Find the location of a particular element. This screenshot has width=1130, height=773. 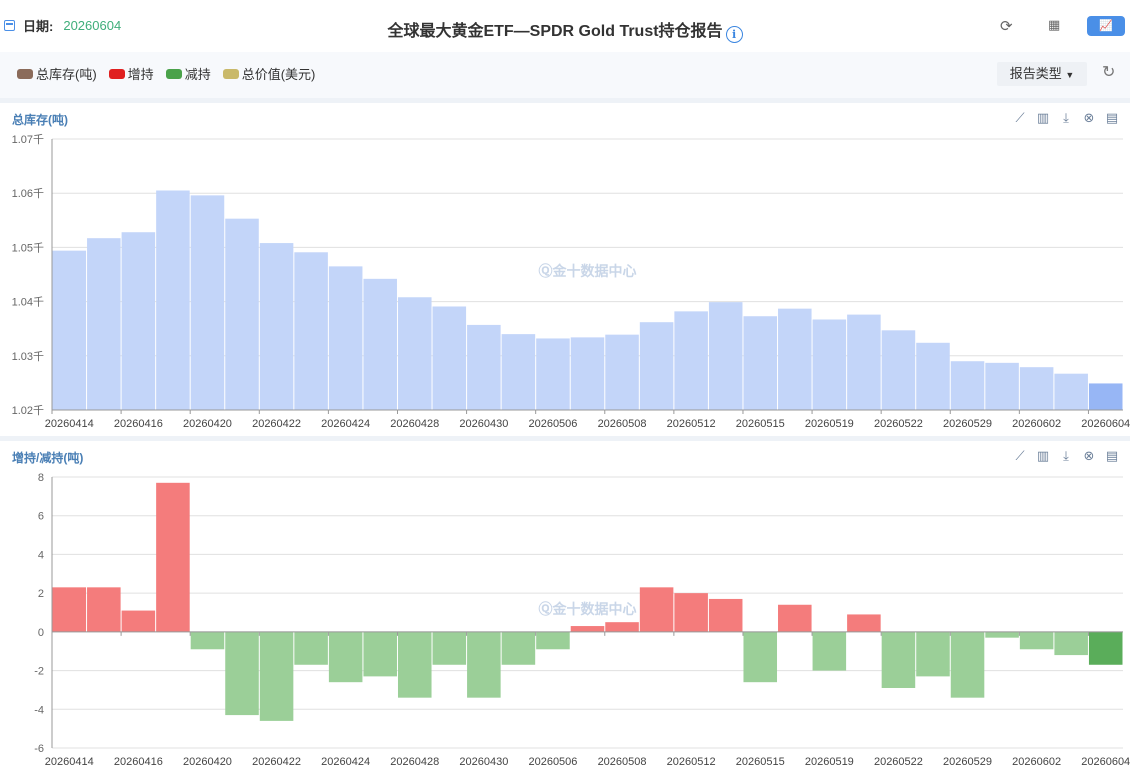

y-tick-label: 1.06千 is located at coordinates (28, 193).